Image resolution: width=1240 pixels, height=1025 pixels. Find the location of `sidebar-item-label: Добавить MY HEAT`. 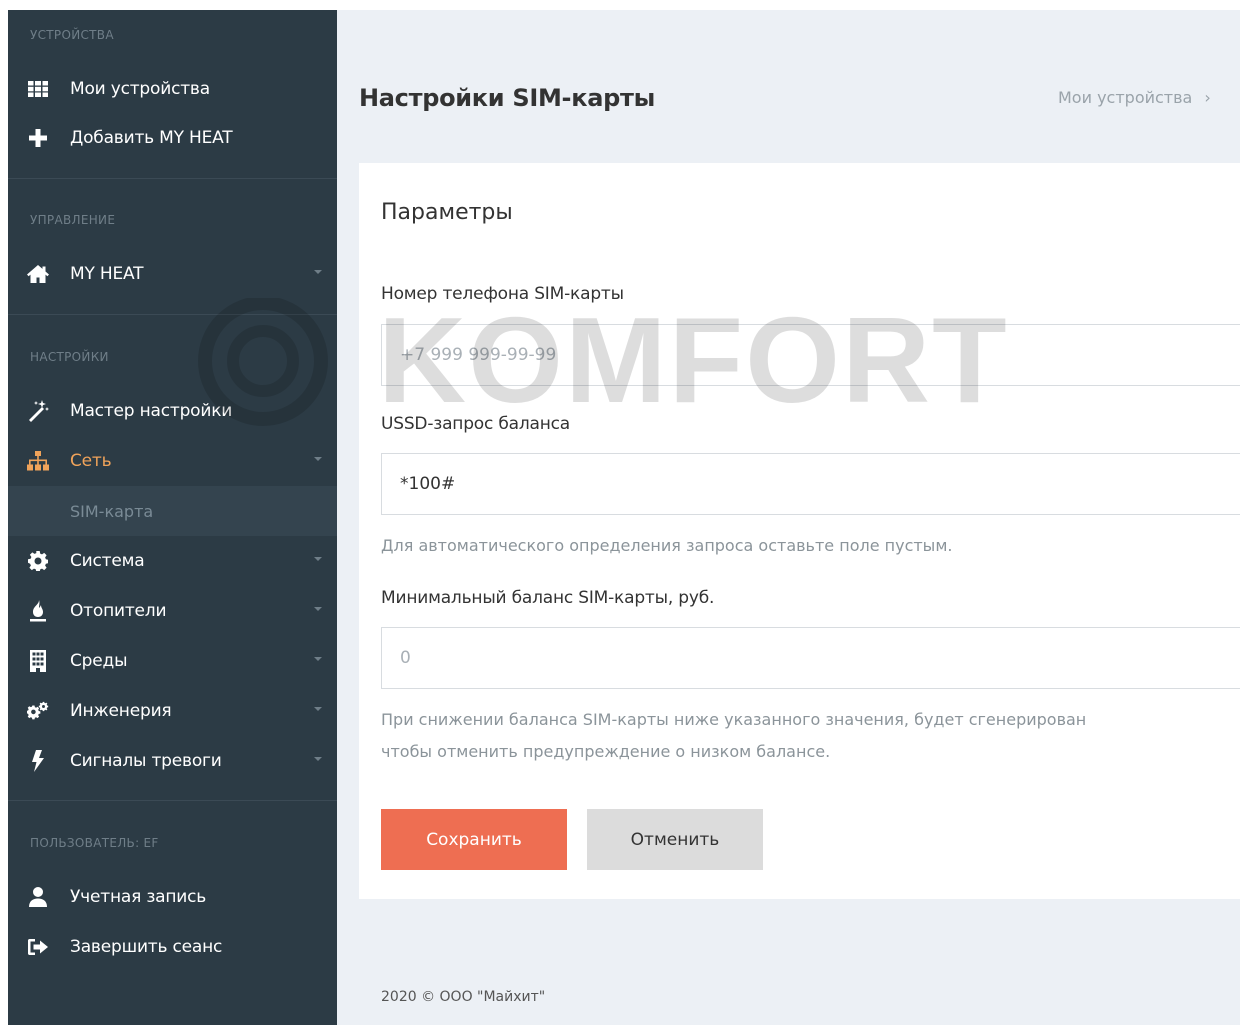

sidebar-item-label: Добавить MY HEAT is located at coordinates (151, 138).